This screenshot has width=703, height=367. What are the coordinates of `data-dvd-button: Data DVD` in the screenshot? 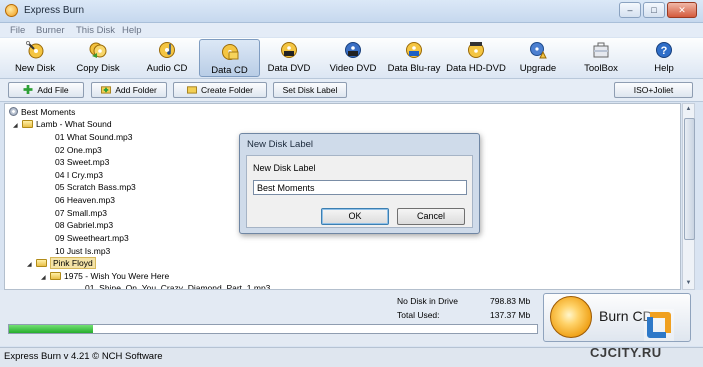 It's located at (289, 58).